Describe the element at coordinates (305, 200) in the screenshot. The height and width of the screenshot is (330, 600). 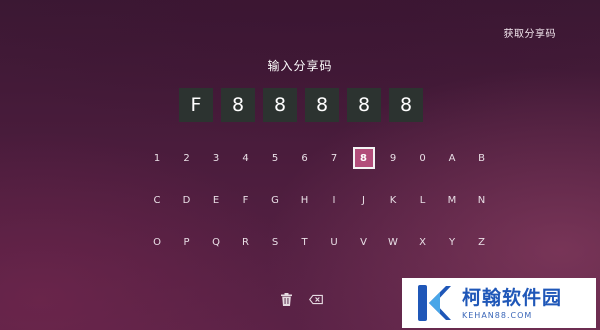
I see `key: H` at that location.